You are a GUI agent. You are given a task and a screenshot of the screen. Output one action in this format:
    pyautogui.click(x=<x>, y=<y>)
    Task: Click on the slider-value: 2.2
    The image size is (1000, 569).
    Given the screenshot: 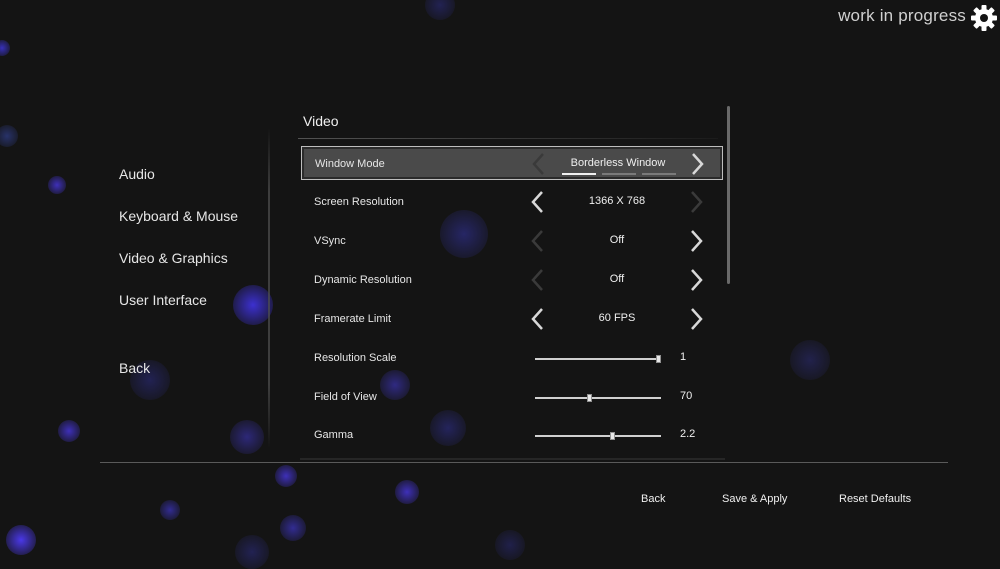 What is the action you would take?
    pyautogui.click(x=688, y=434)
    